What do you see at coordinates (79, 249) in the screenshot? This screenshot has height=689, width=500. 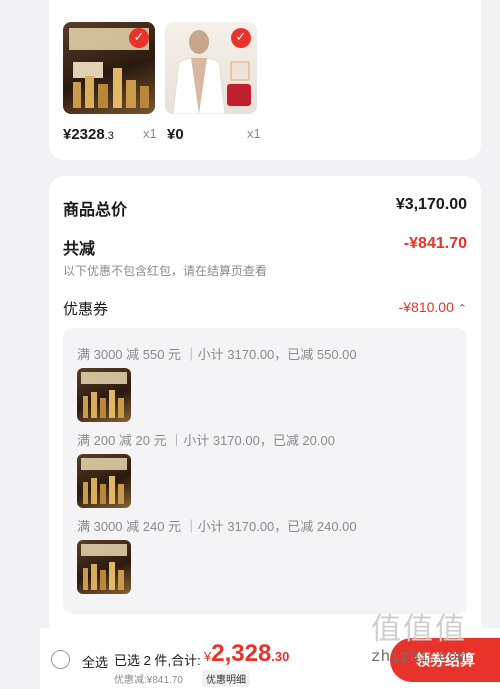 I see `discount-label: 共减` at bounding box center [79, 249].